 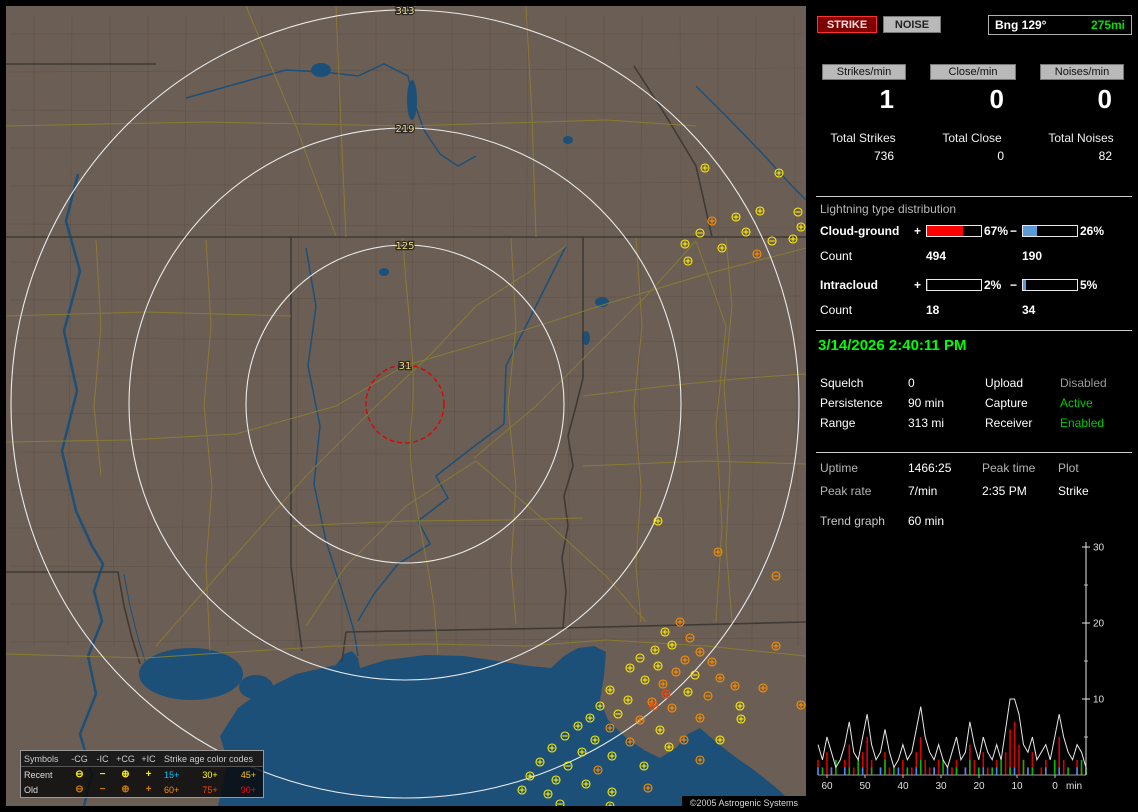 I want to click on age-code-75: 75+, so click(x=210, y=789).